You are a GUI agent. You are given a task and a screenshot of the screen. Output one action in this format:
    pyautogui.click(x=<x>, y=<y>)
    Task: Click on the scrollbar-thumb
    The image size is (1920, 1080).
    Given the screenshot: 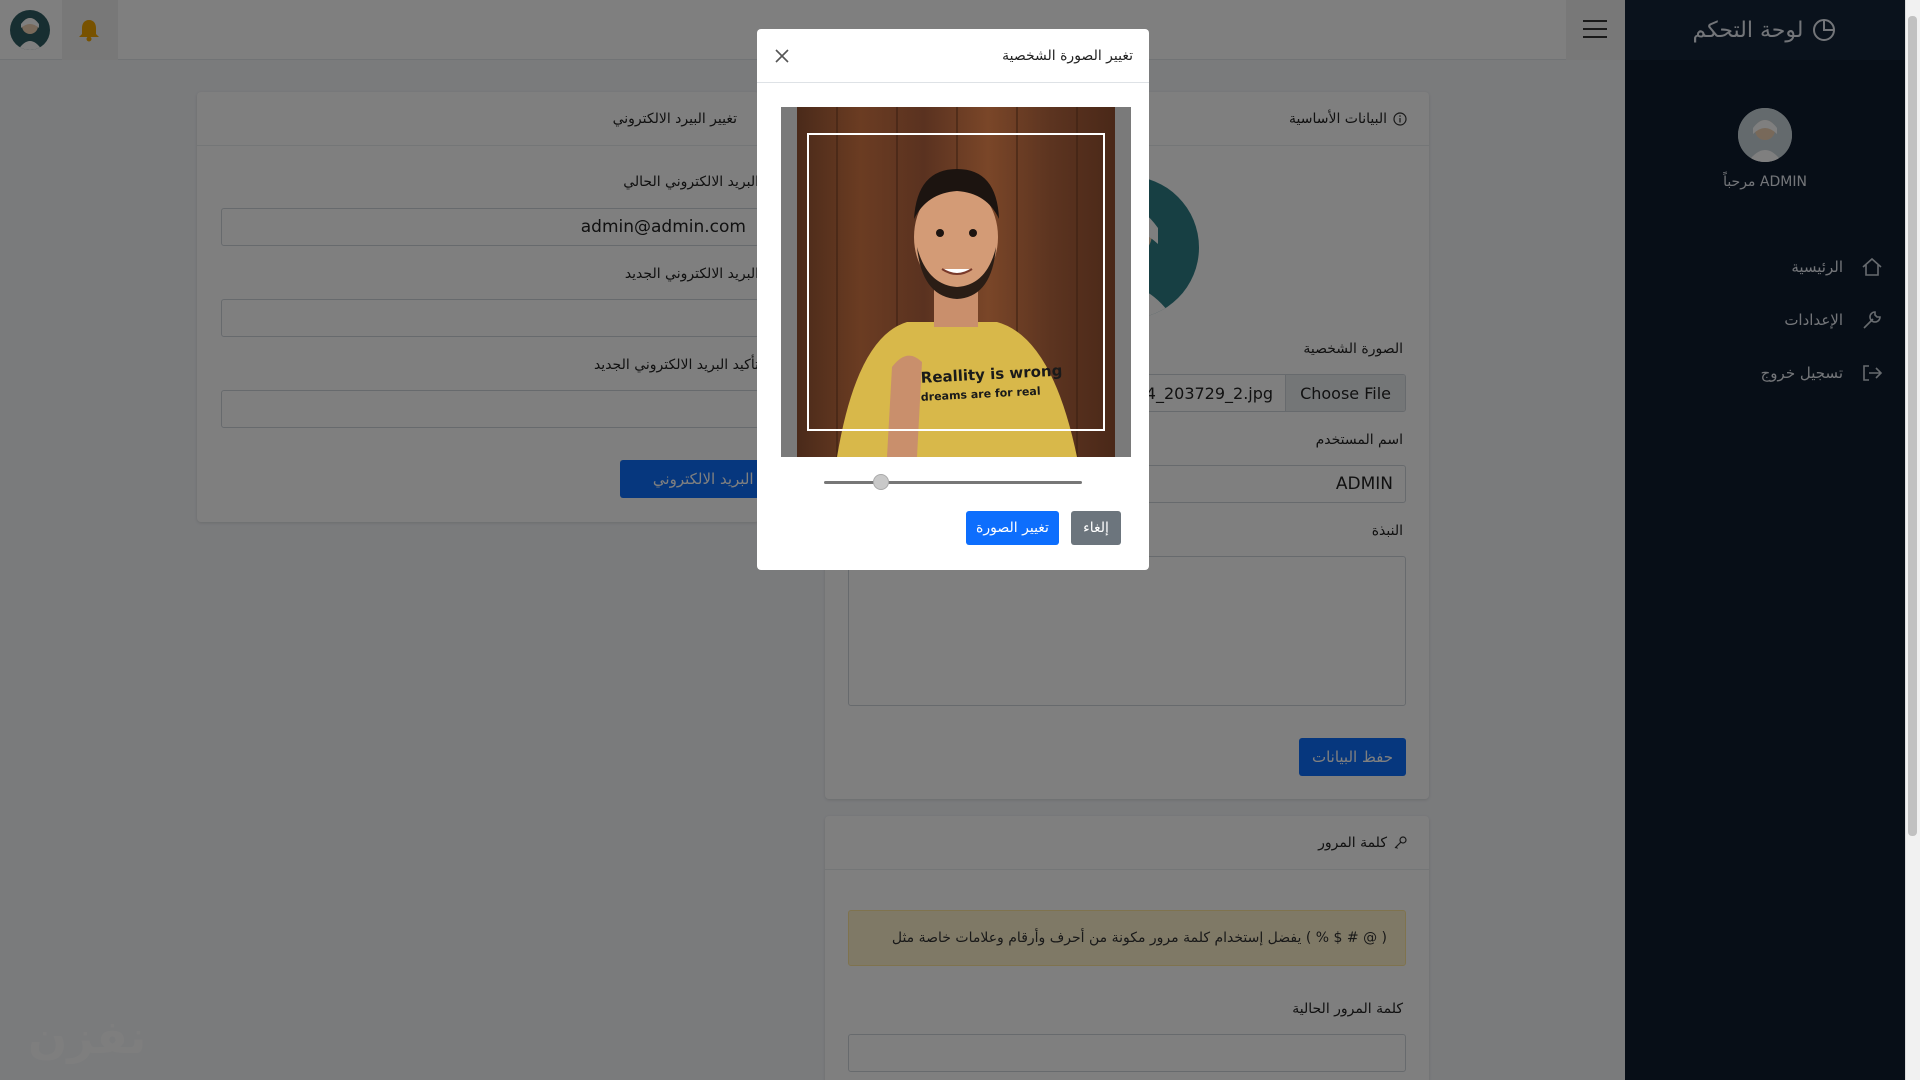 What is the action you would take?
    pyautogui.click(x=1912, y=426)
    